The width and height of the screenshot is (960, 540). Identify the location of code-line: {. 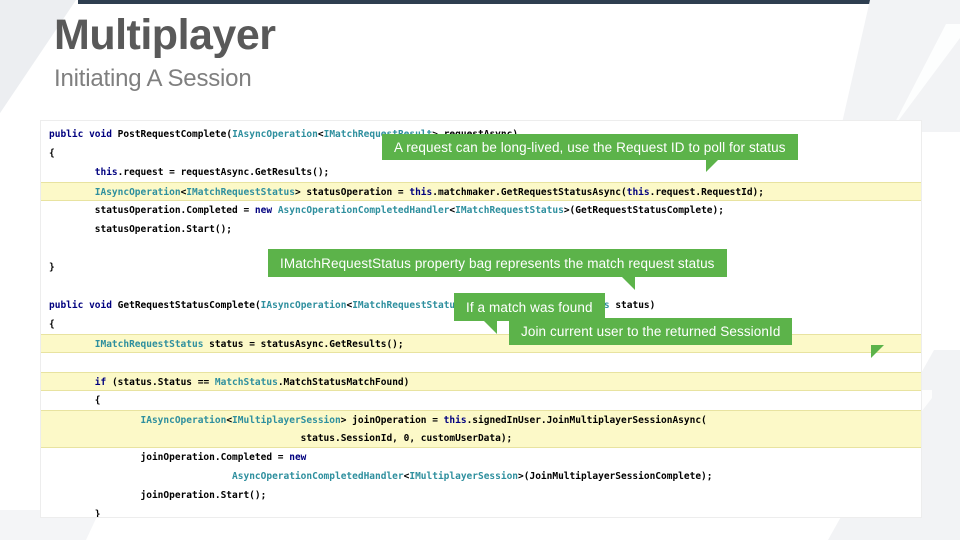
(75, 400).